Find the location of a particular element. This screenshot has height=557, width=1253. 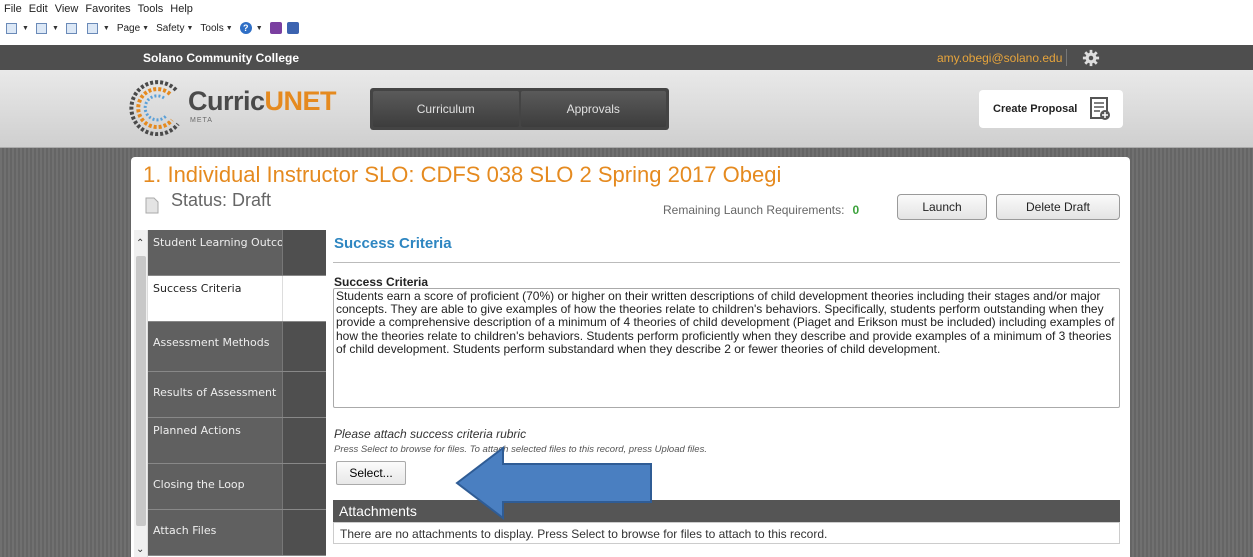

main-nav: Curriculum Approvals is located at coordinates (519, 109).